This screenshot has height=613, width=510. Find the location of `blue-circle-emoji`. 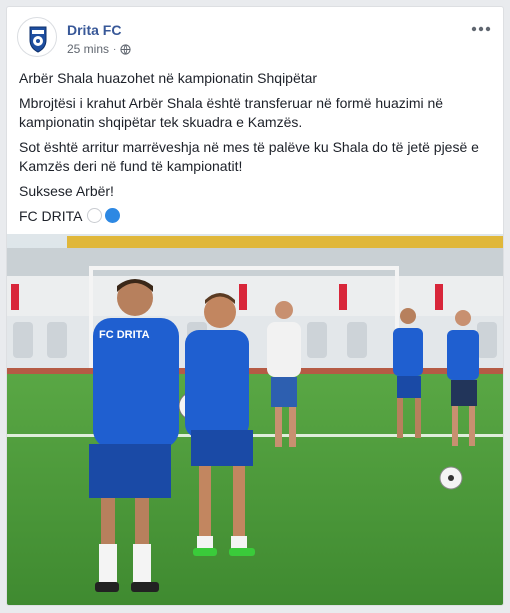

blue-circle-emoji is located at coordinates (112, 215).